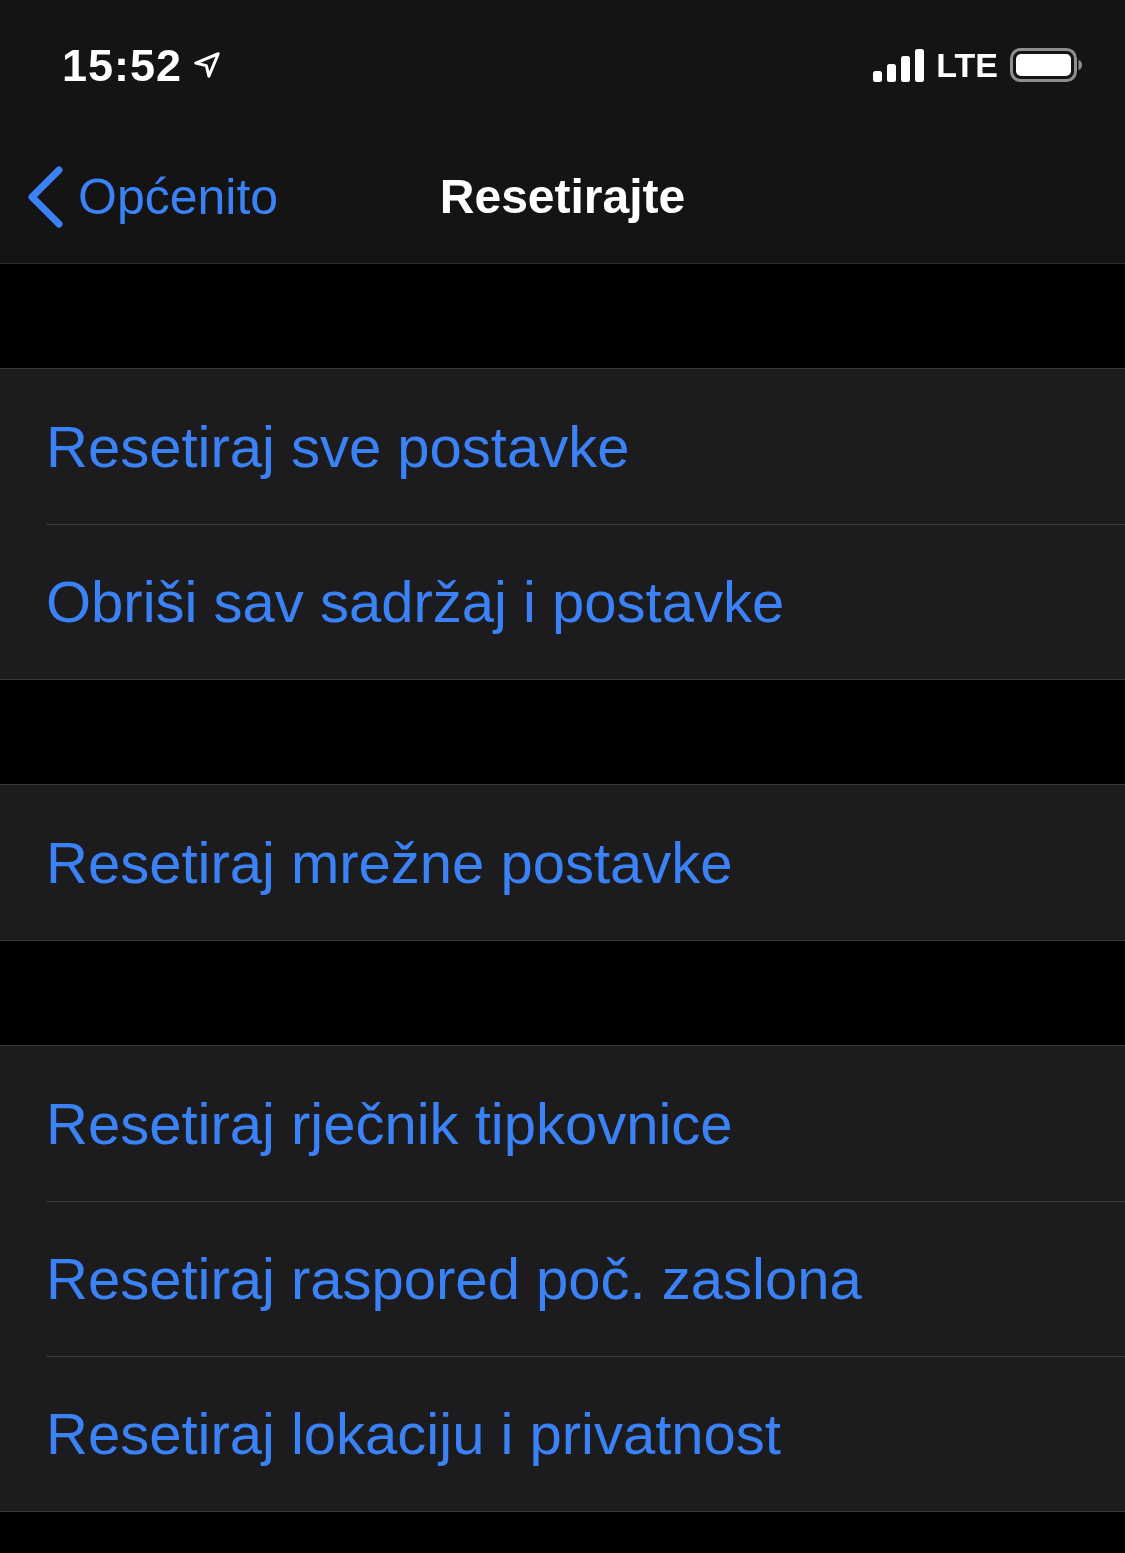 The image size is (1125, 1553). What do you see at coordinates (207, 65) in the screenshot?
I see `location-arrow-icon` at bounding box center [207, 65].